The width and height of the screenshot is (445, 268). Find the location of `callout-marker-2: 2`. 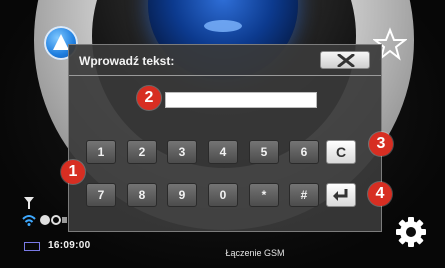

callout-marker-2: 2 is located at coordinates (149, 98).